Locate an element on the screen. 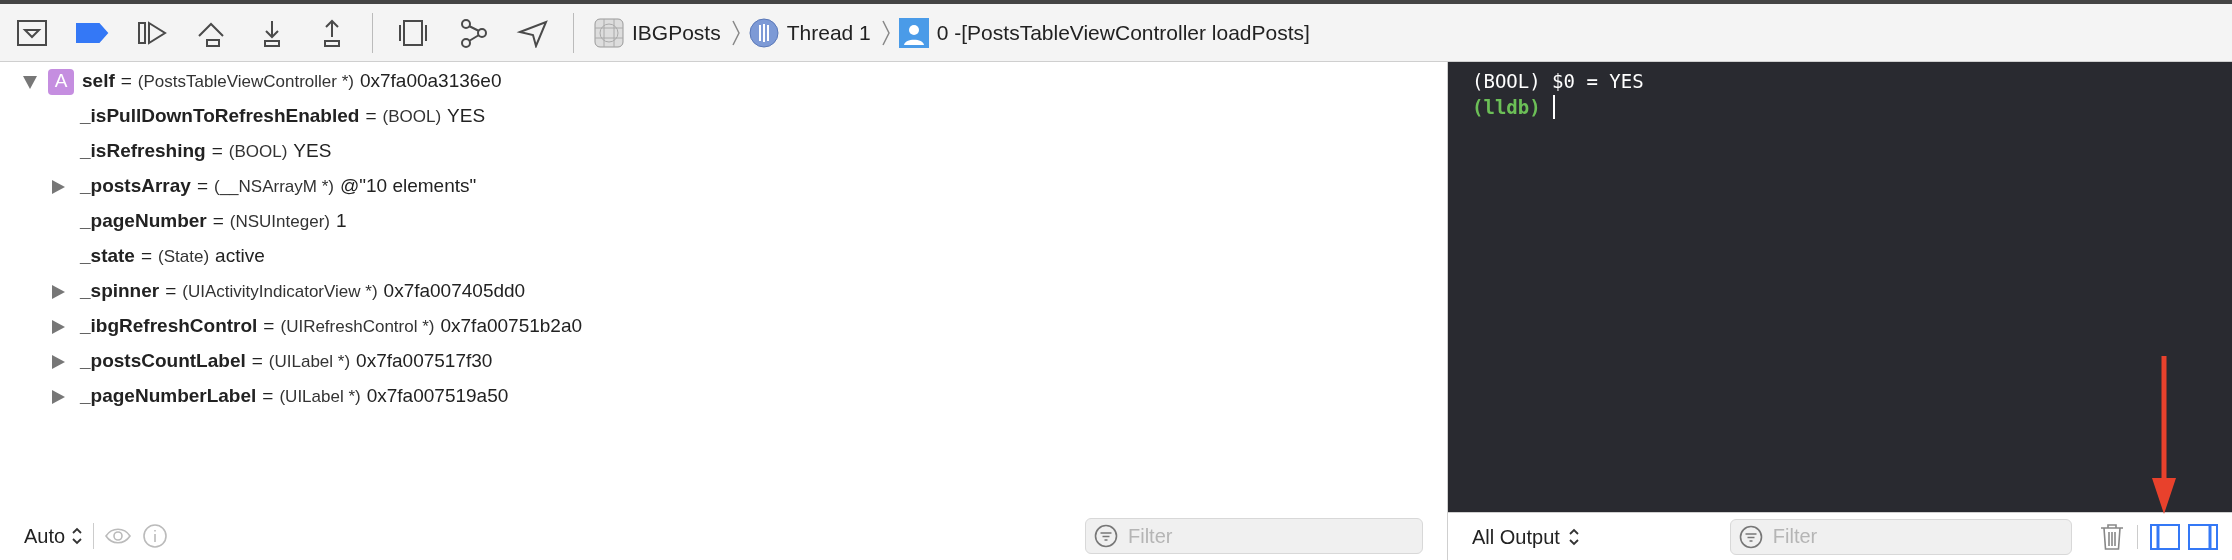 This screenshot has width=2232, height=560. breadcrumb-item: 0 -[PostsTableViewController loadPosts] is located at coordinates (1123, 32).